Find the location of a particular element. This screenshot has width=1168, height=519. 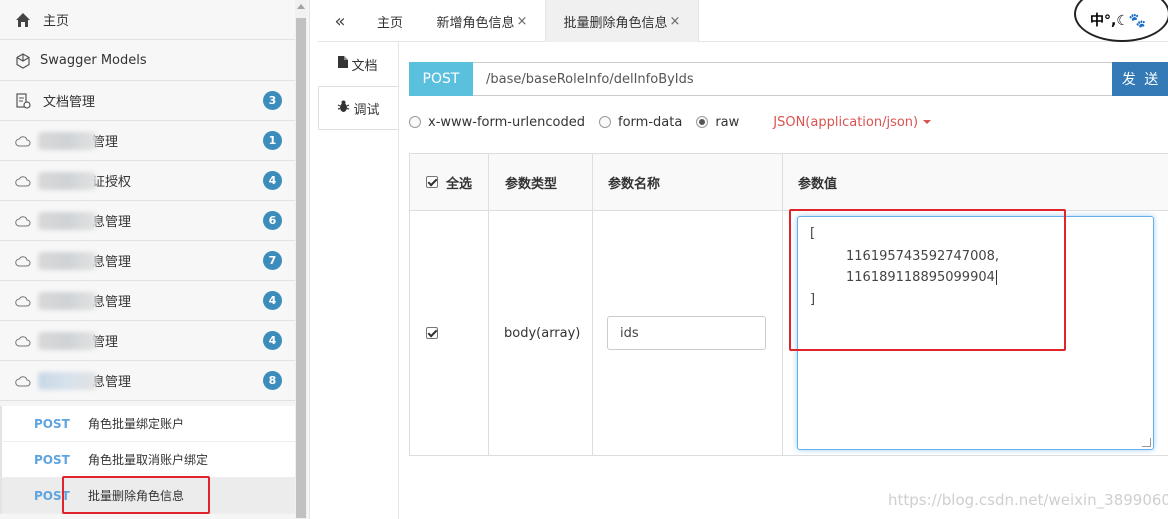

row-checkbox is located at coordinates (432, 333).